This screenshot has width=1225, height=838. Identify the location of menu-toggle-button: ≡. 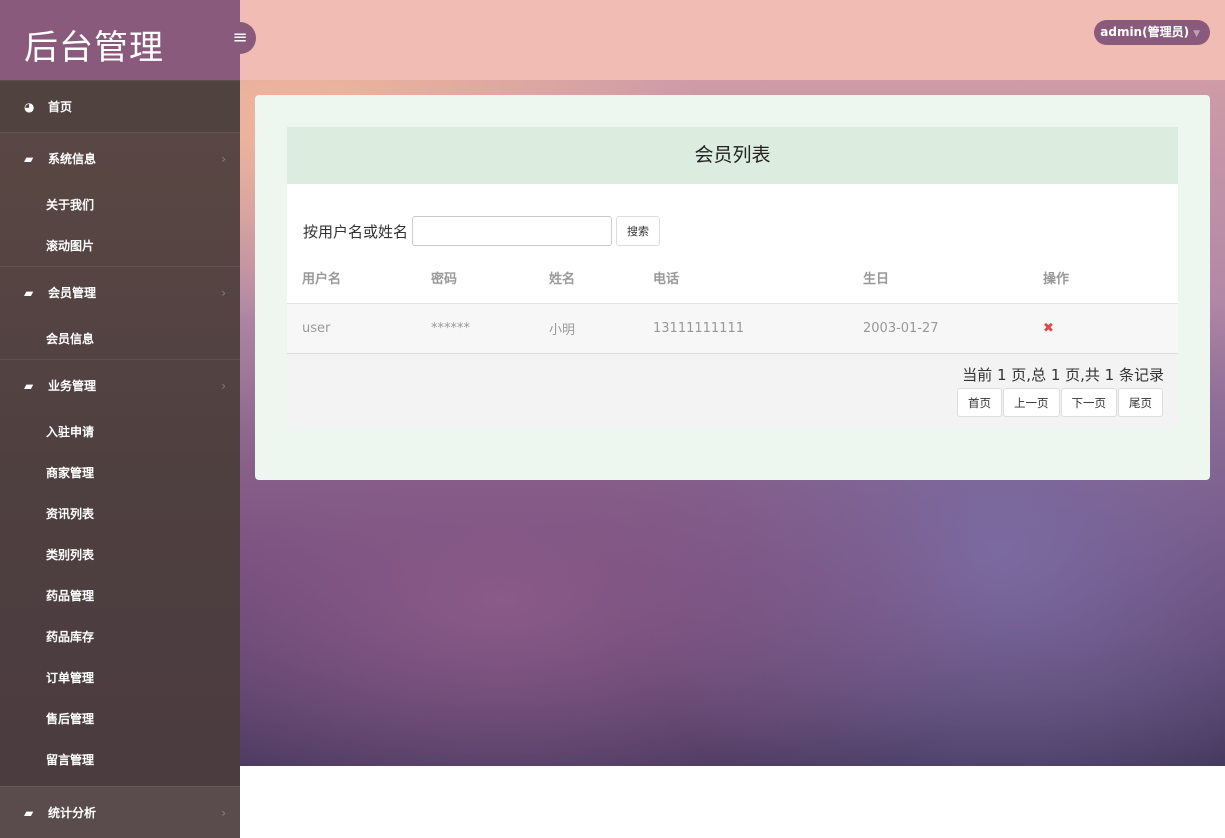
(240, 38).